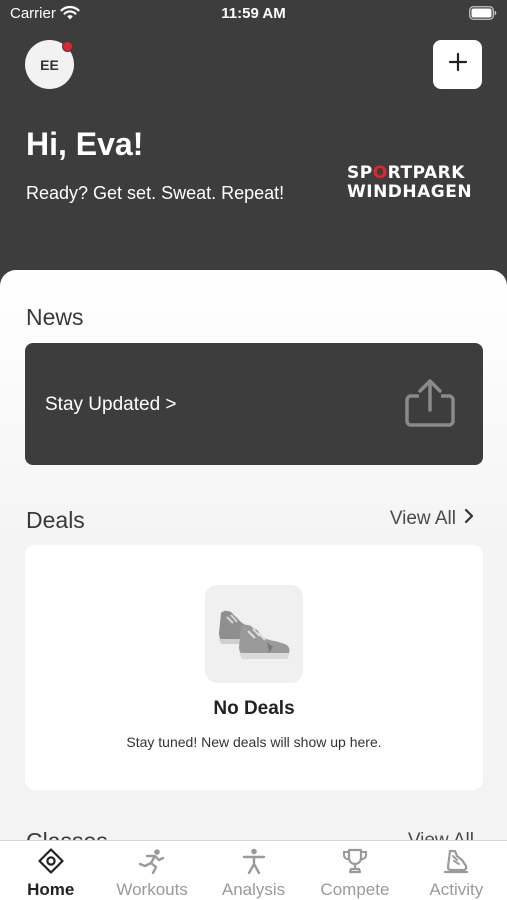 The image size is (507, 900). What do you see at coordinates (155, 193) in the screenshot?
I see `greeting-tagline: Ready? Get set. Sweat. Repeat!` at bounding box center [155, 193].